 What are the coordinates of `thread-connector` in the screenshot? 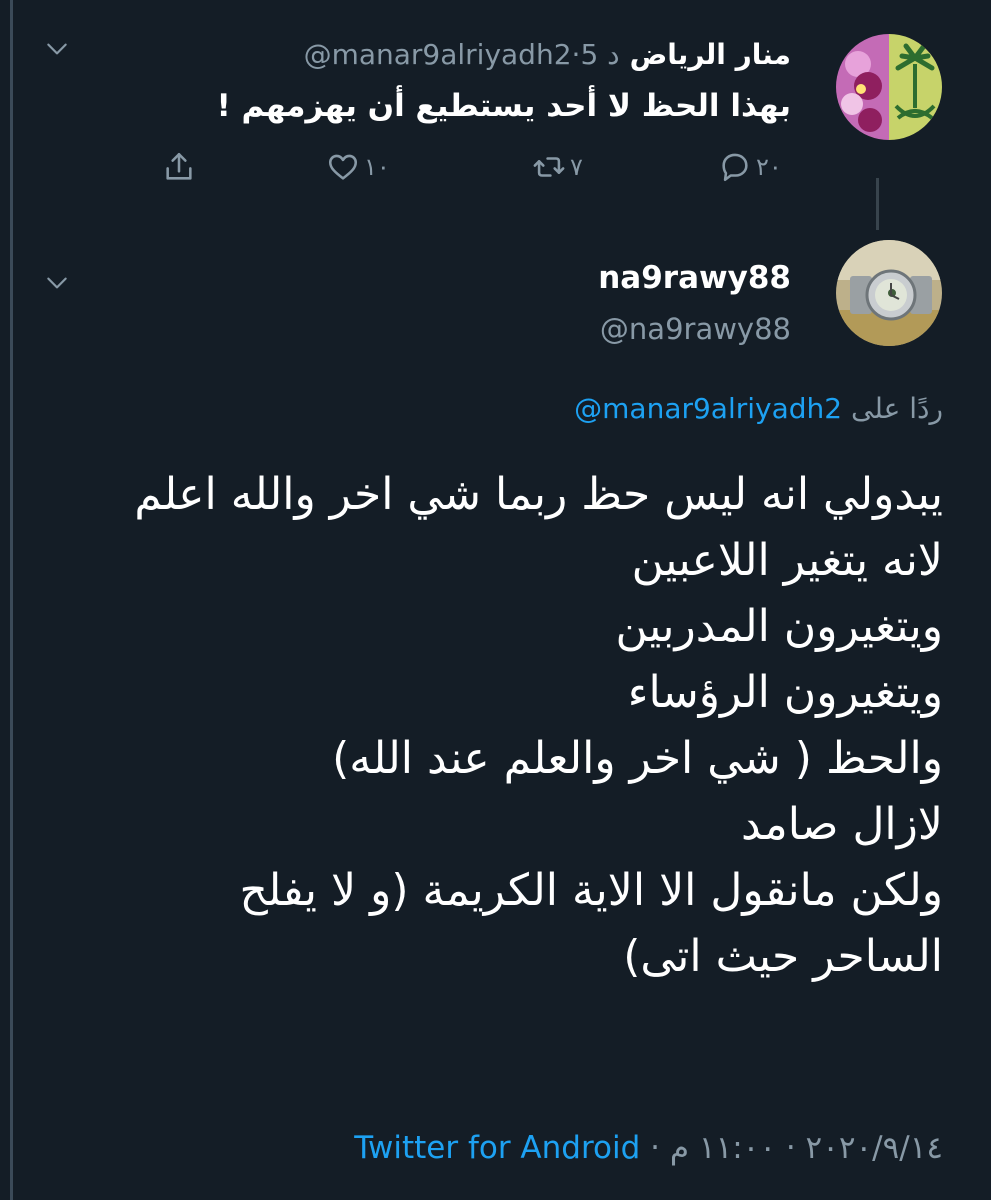 It's located at (877, 204).